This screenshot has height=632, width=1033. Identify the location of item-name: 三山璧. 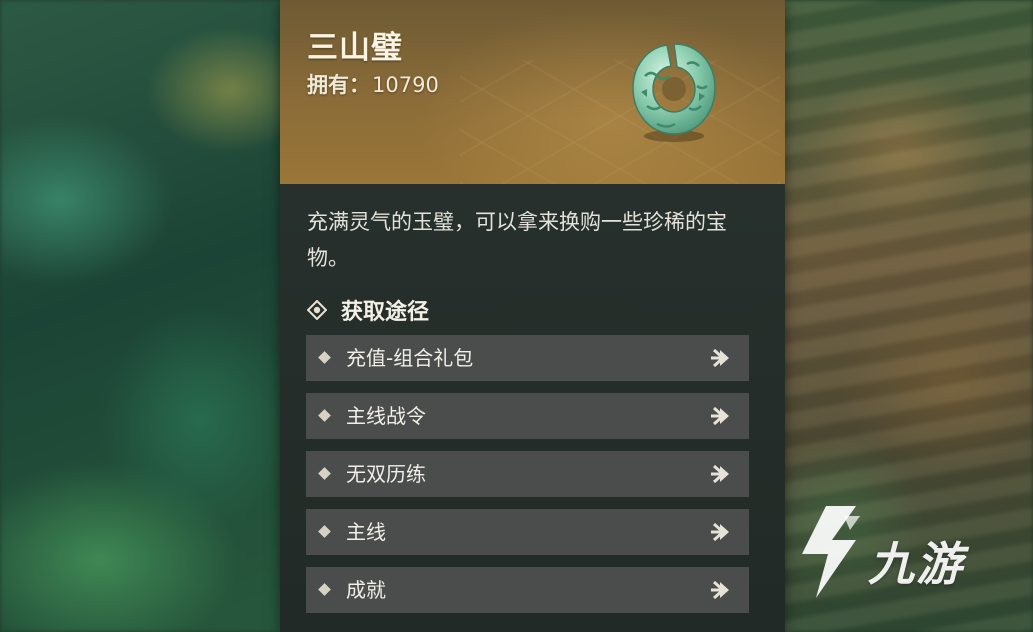
(355, 48).